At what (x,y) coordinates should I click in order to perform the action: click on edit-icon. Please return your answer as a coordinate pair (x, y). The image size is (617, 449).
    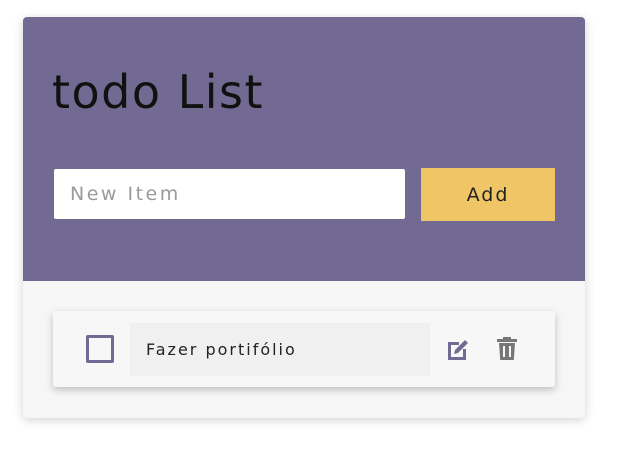
    Looking at the image, I should click on (458, 349).